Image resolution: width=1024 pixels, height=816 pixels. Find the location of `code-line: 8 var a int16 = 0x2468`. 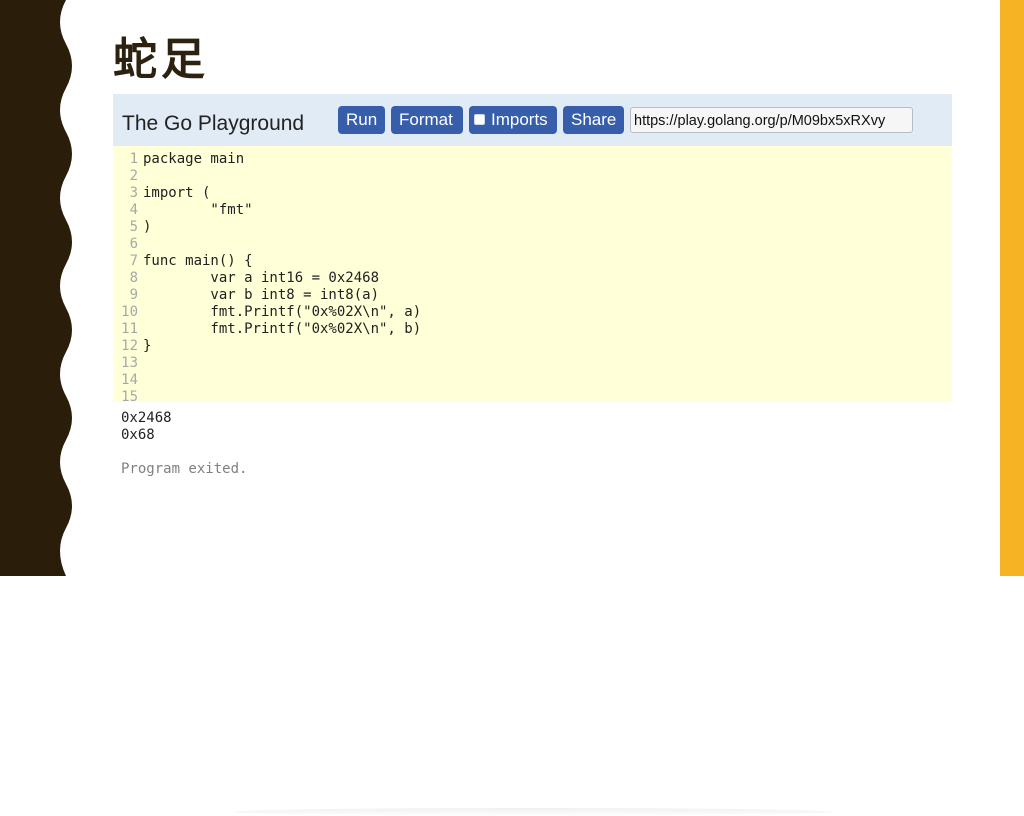

code-line: 8 var a int16 = 0x2468 is located at coordinates (246, 278).